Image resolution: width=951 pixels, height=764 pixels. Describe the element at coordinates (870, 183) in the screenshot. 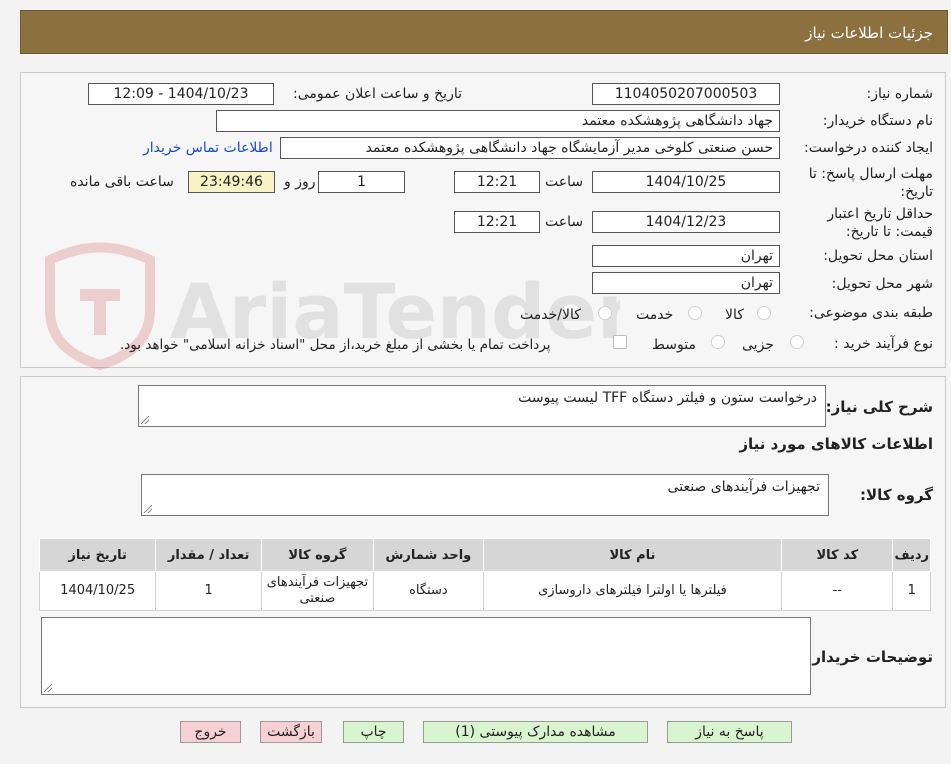

I see `deadline-label: مهلت ارسال پاسخ: تا تاریخ:` at that location.